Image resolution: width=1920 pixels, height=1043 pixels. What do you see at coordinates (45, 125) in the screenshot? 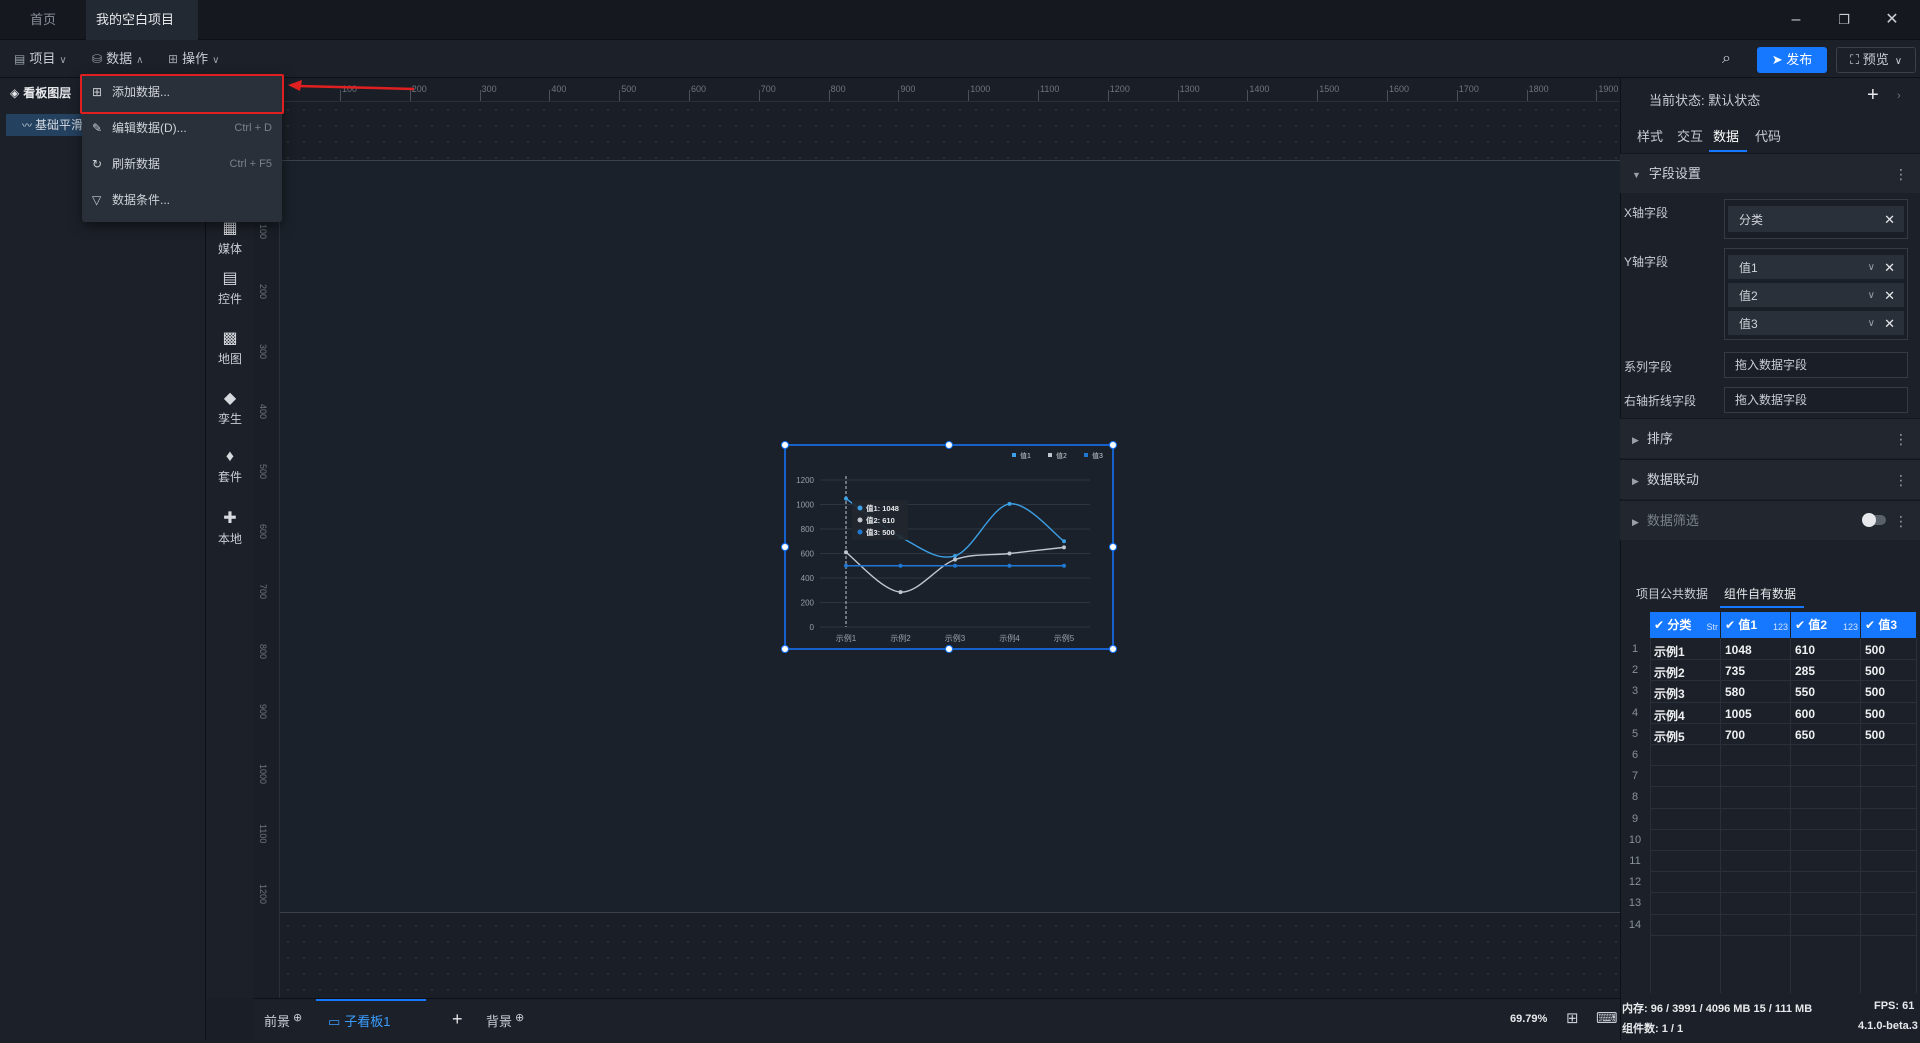
I see `layer-item: 〰基础平滑` at bounding box center [45, 125].